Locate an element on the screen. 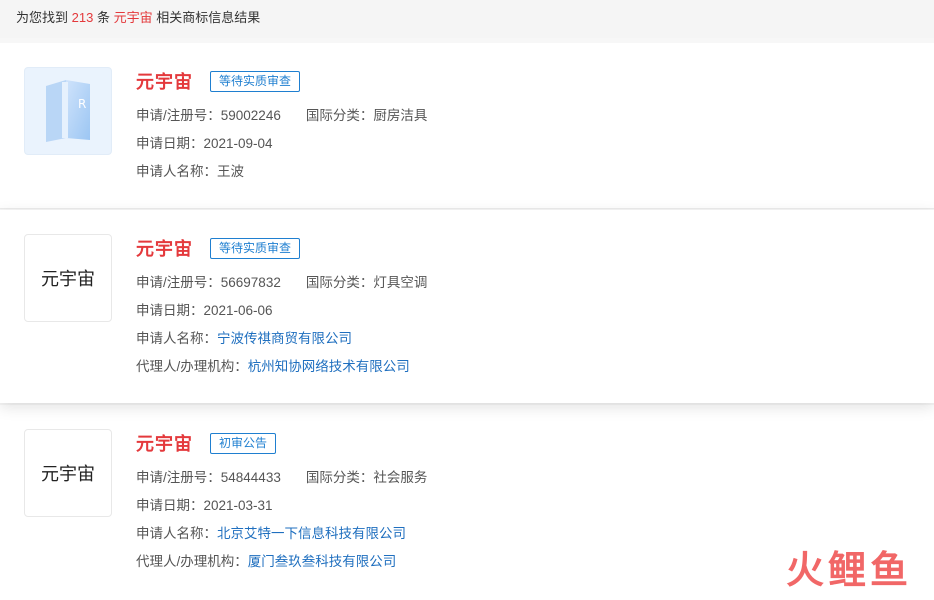 This screenshot has width=934, height=600. apply-date-row: 申请日期： 2021-03-31 is located at coordinates (281, 506).